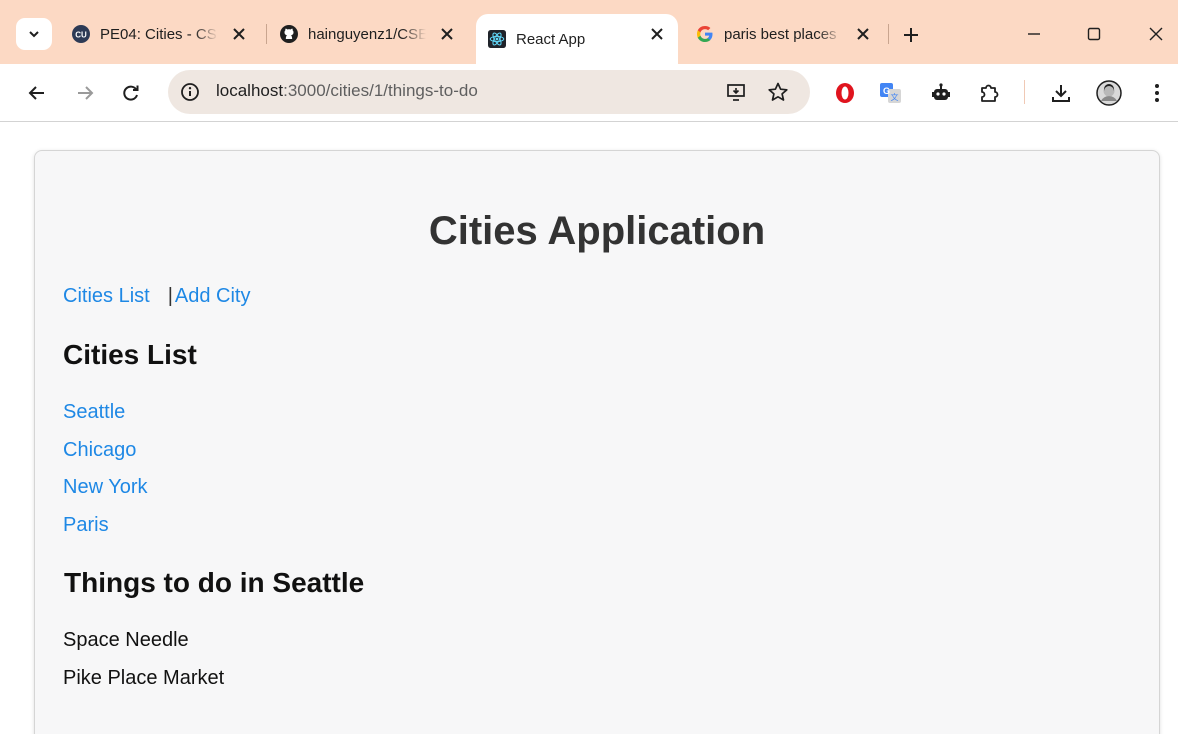 The width and height of the screenshot is (1178, 734). Describe the element at coordinates (736, 92) in the screenshot. I see `install-app-icon` at that location.